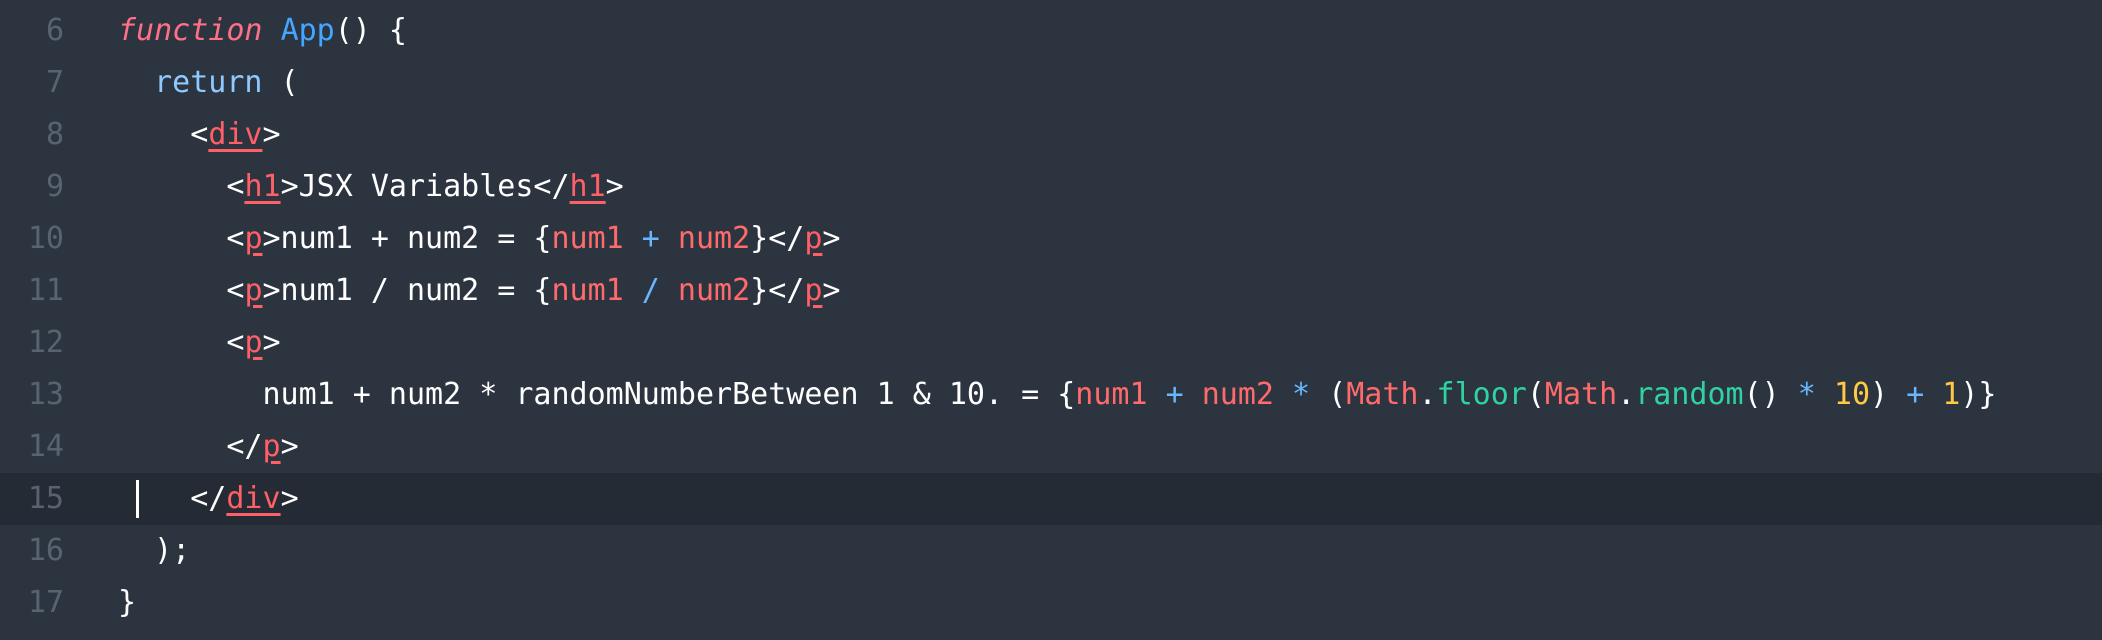  Describe the element at coordinates (1879, 394) in the screenshot. I see `code-token: )` at that location.